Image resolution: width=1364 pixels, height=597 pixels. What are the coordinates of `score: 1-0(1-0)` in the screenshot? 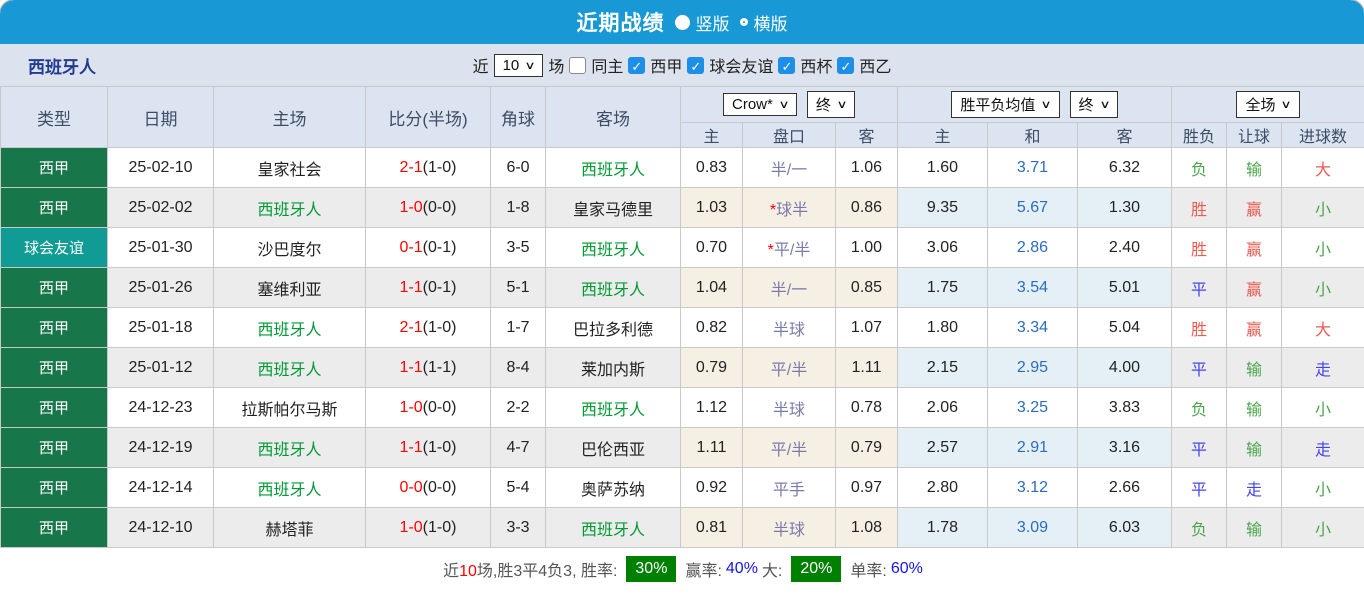 It's located at (428, 527).